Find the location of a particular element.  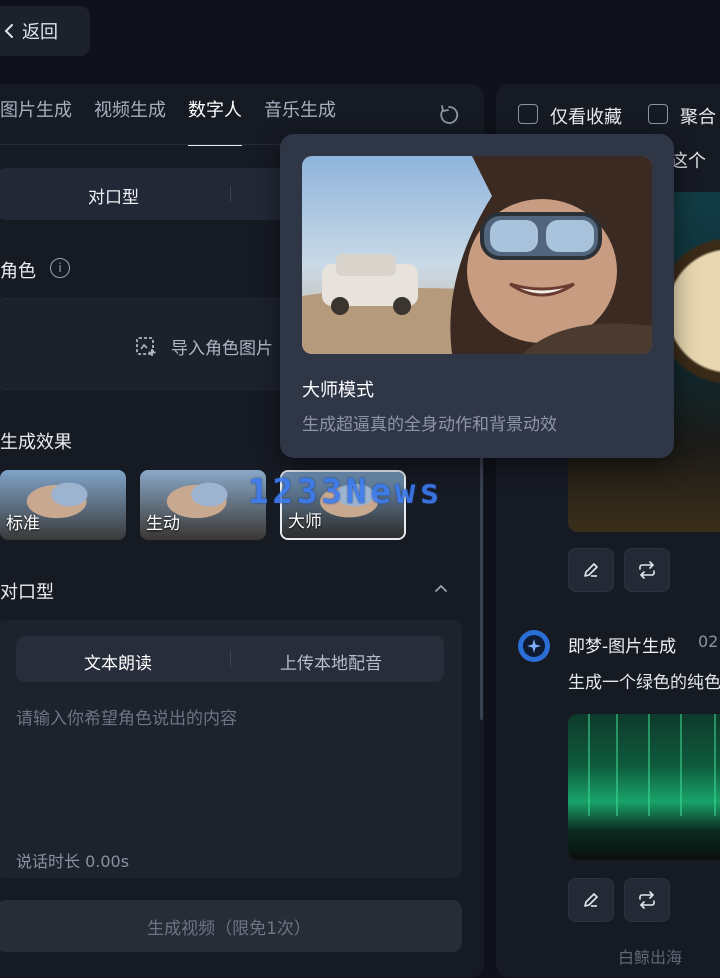

lip-sync-source-segment: 文本朗读 上传本地配音 is located at coordinates (230, 659).